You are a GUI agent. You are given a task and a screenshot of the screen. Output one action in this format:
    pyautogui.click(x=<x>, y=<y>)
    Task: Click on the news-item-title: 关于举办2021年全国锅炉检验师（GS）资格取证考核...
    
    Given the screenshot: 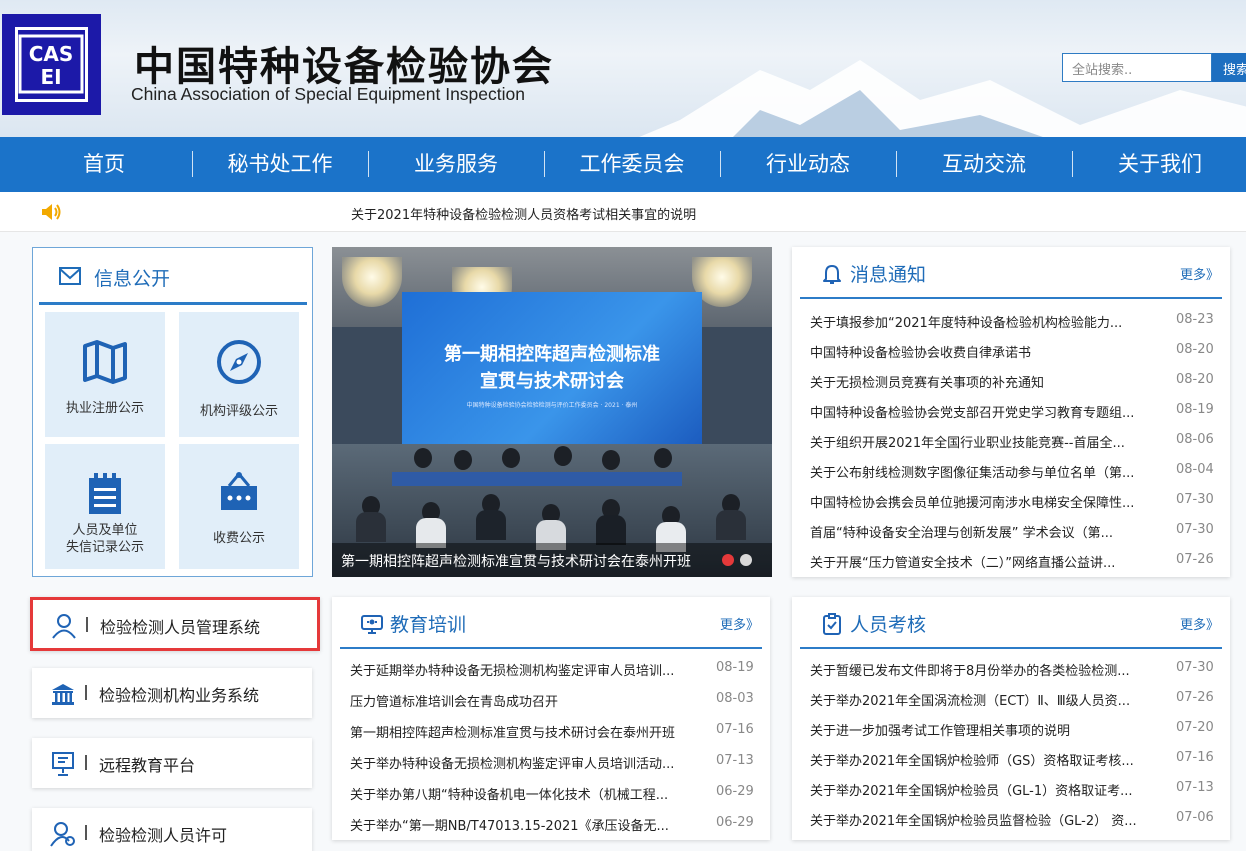 What is the action you would take?
    pyautogui.click(x=982, y=759)
    